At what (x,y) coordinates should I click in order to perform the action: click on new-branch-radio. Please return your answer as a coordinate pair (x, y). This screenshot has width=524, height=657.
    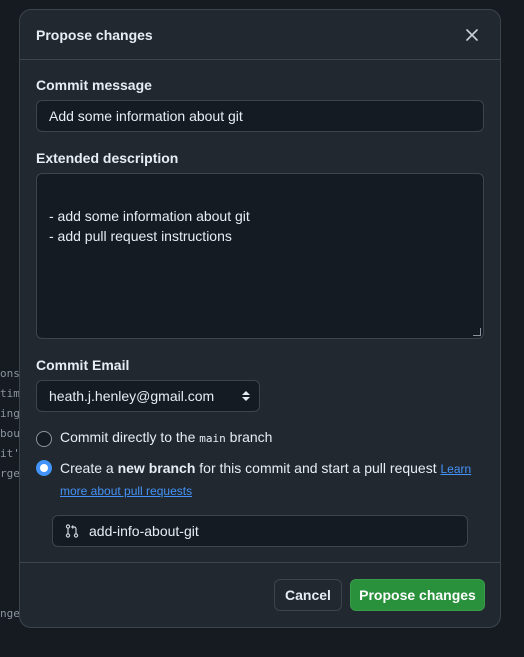
    Looking at the image, I should click on (44, 468).